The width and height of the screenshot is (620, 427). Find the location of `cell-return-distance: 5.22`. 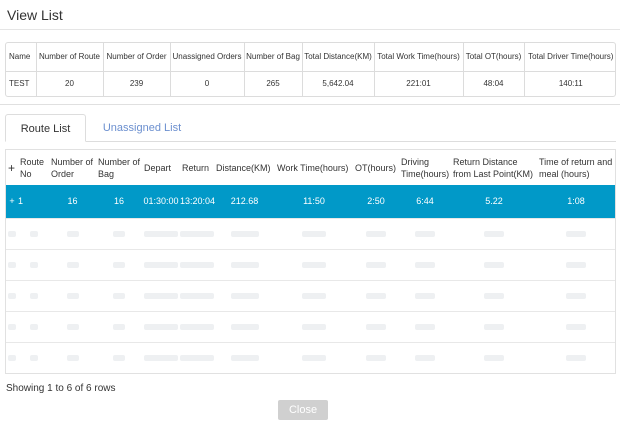

cell-return-distance: 5.22 is located at coordinates (494, 201).